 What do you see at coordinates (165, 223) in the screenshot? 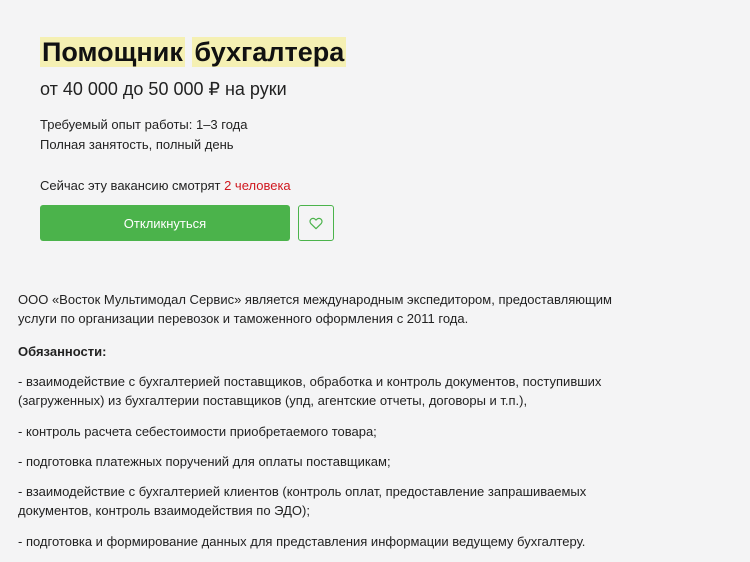
I see `apply-button: Откликнуться` at bounding box center [165, 223].